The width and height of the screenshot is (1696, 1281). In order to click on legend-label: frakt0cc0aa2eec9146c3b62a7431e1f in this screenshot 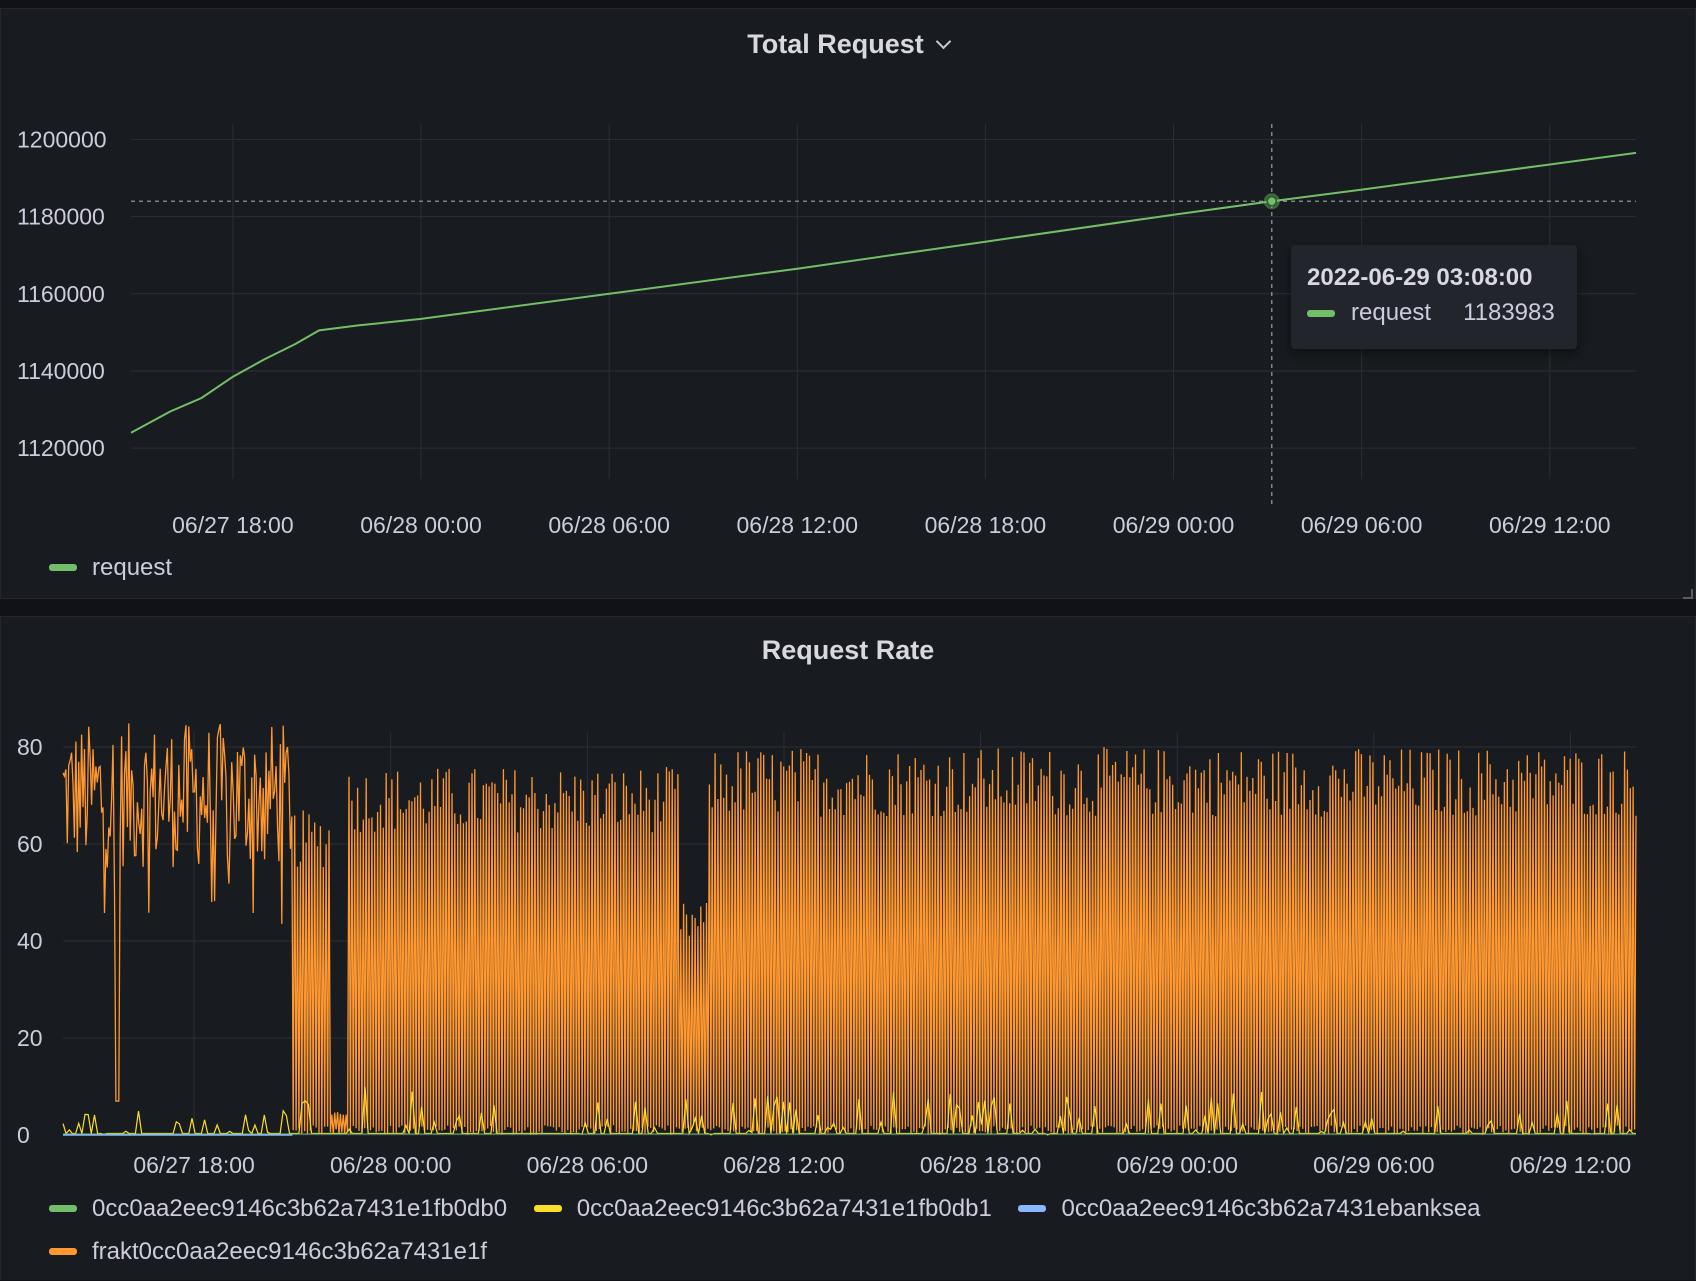, I will do `click(289, 1251)`.